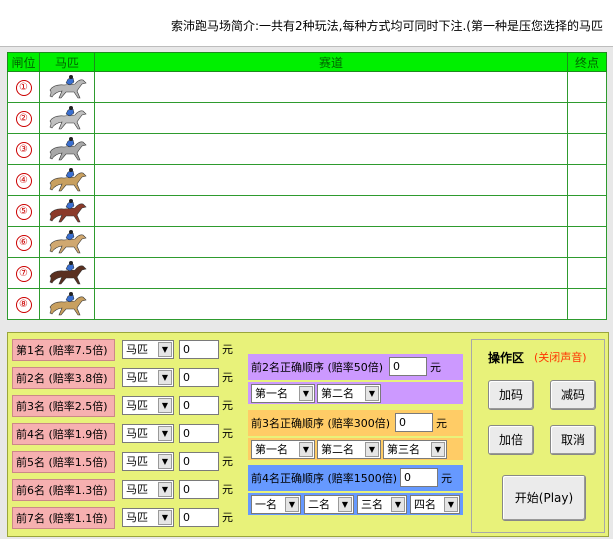  I want to click on order4-unit: 元, so click(446, 478).